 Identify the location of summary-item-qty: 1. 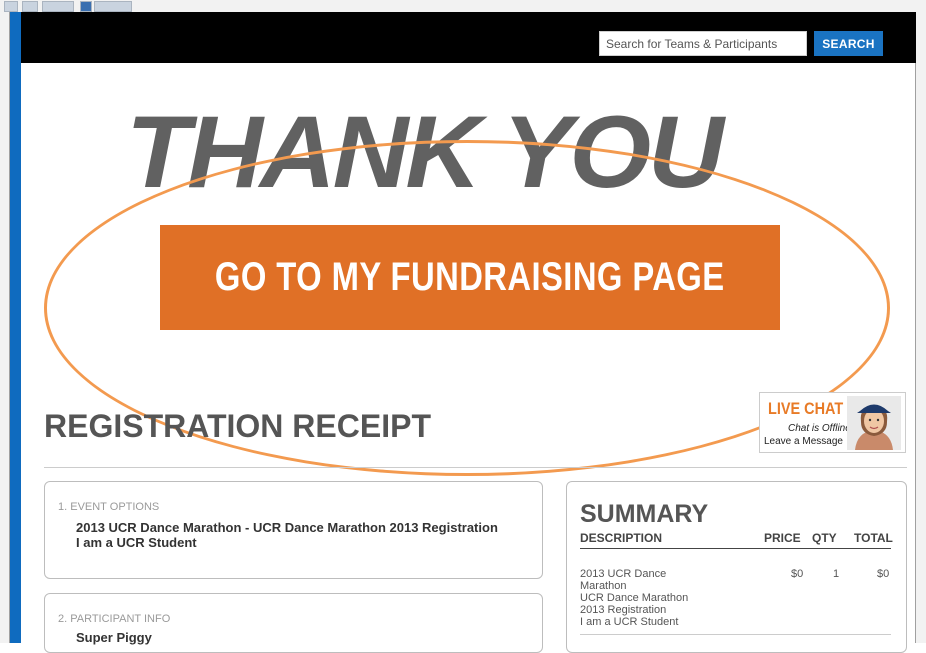
(836, 574).